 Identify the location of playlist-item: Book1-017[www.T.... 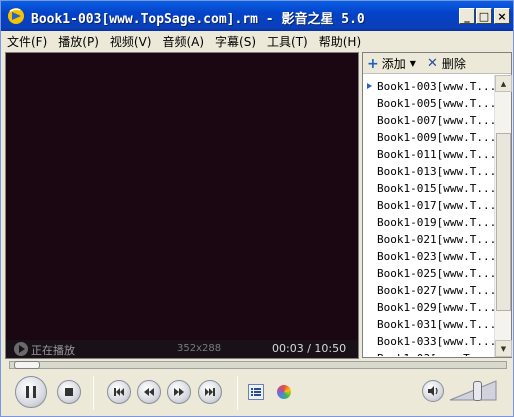
(429, 205).